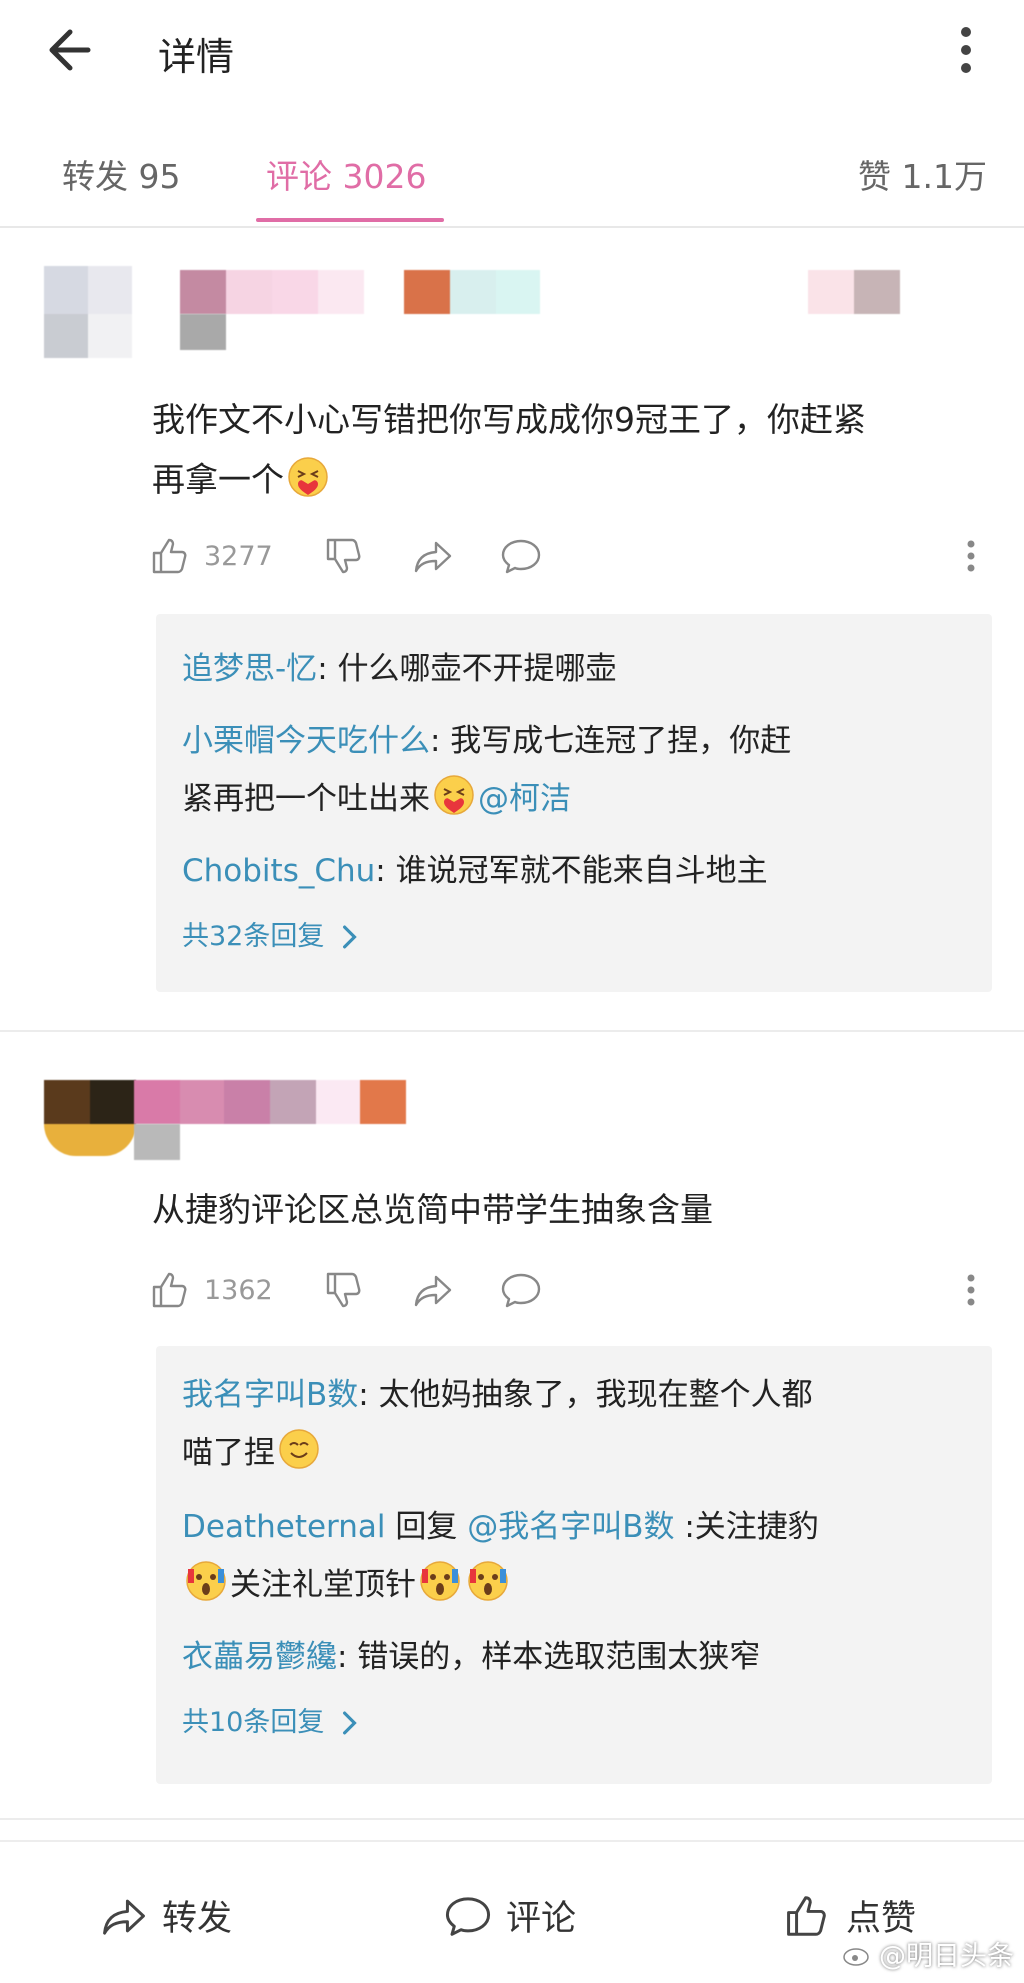 This screenshot has height=1983, width=1024. I want to click on like-count: 3277, so click(238, 556).